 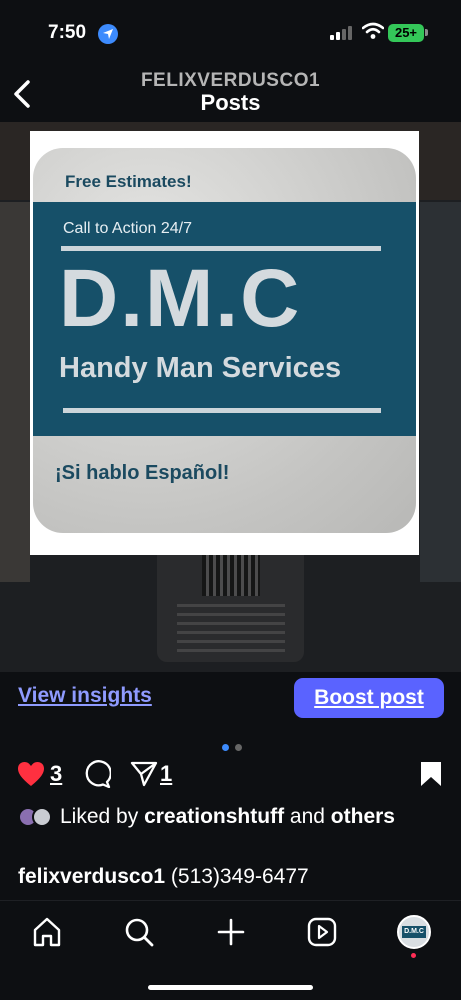 What do you see at coordinates (307, 816) in the screenshot?
I see `liked-by-middle: and` at bounding box center [307, 816].